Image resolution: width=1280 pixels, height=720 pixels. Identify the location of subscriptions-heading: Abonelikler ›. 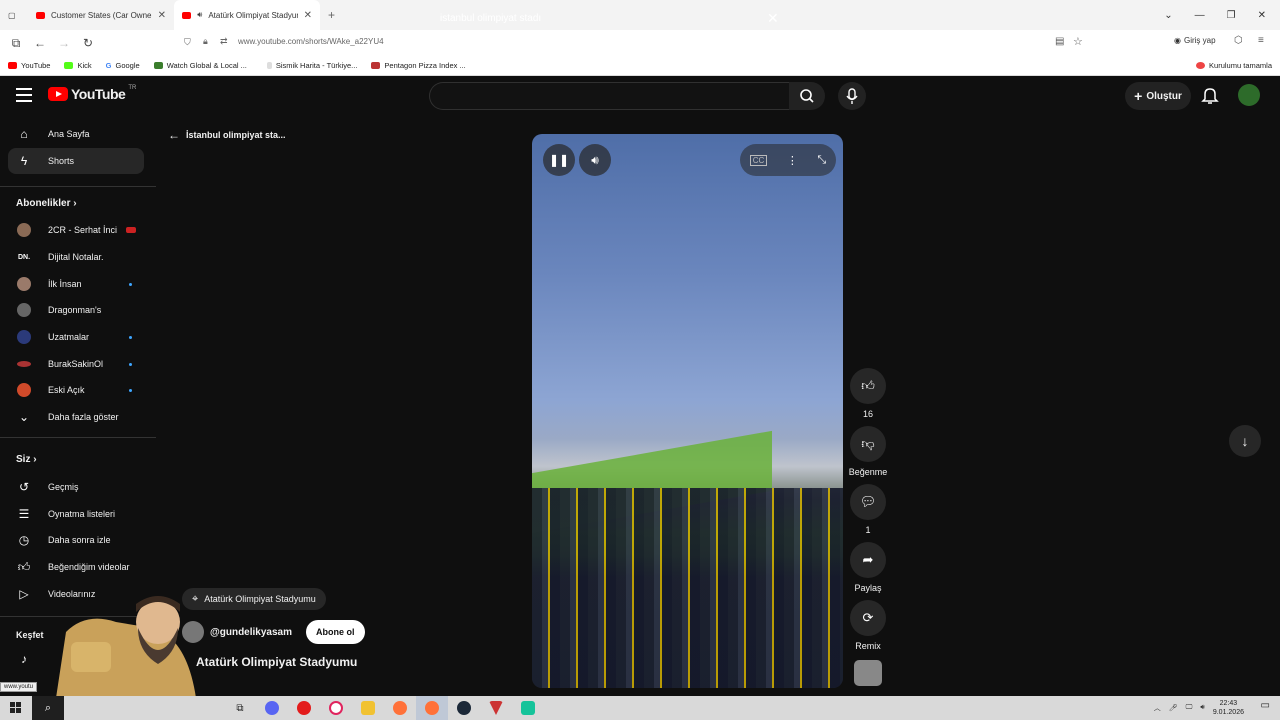
(46, 203).